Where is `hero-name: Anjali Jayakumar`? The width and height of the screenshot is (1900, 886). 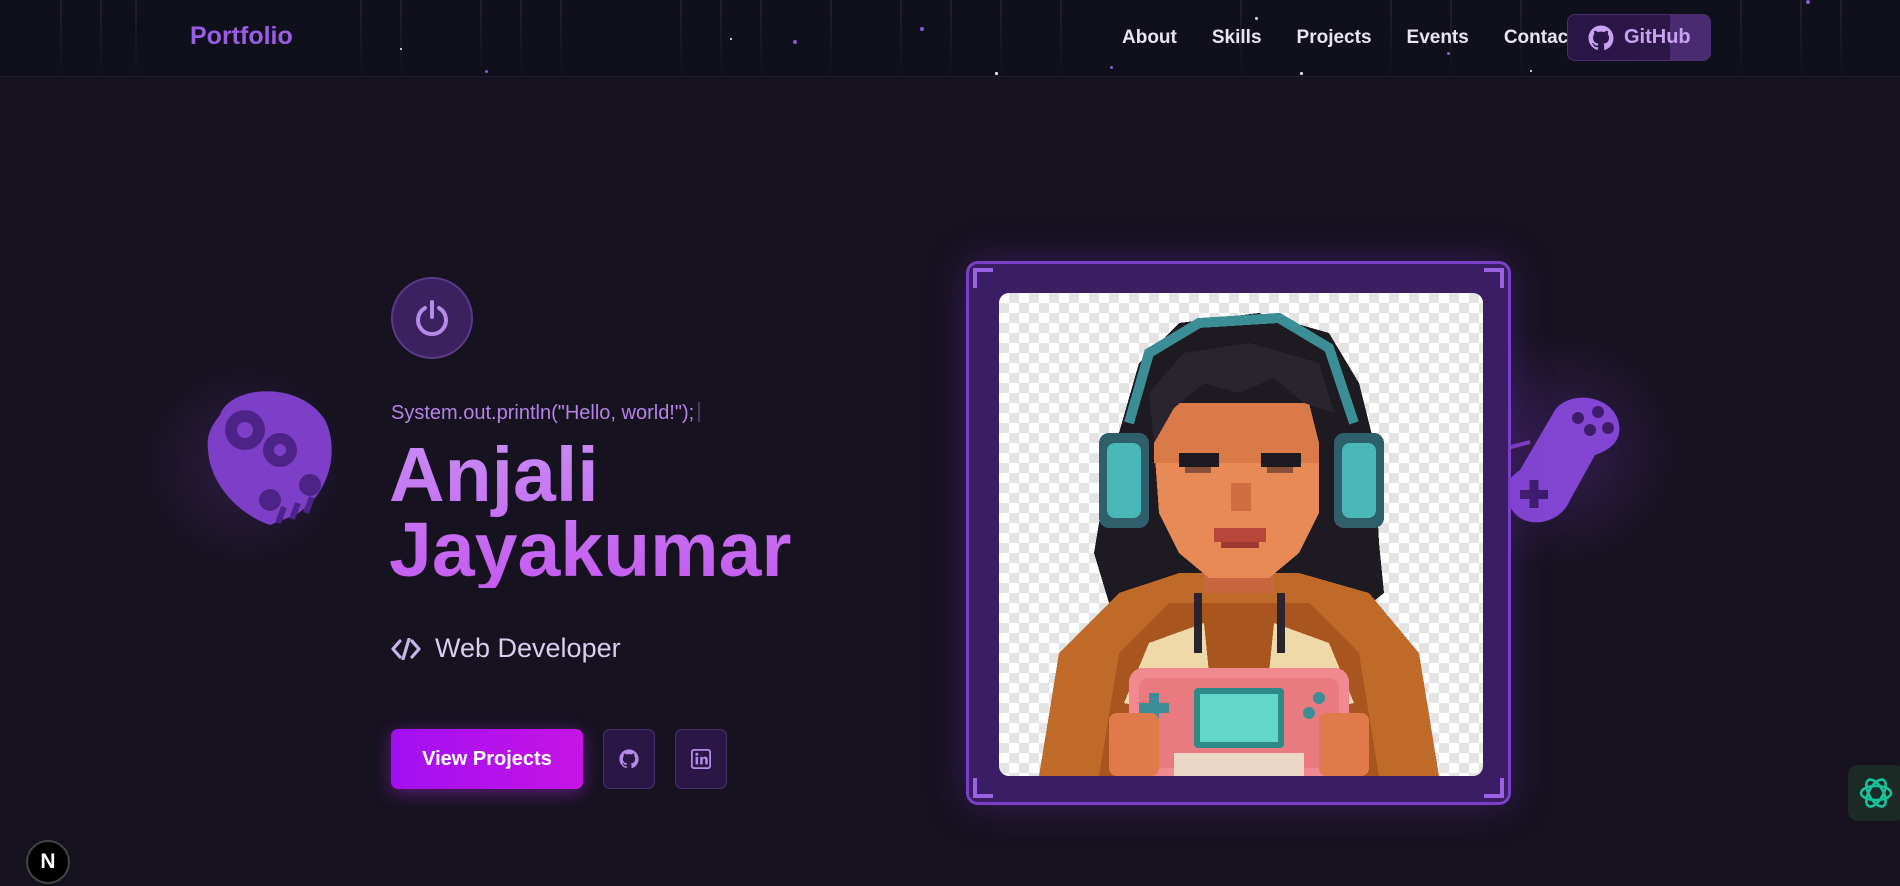 hero-name: Anjali Jayakumar is located at coordinates (590, 513).